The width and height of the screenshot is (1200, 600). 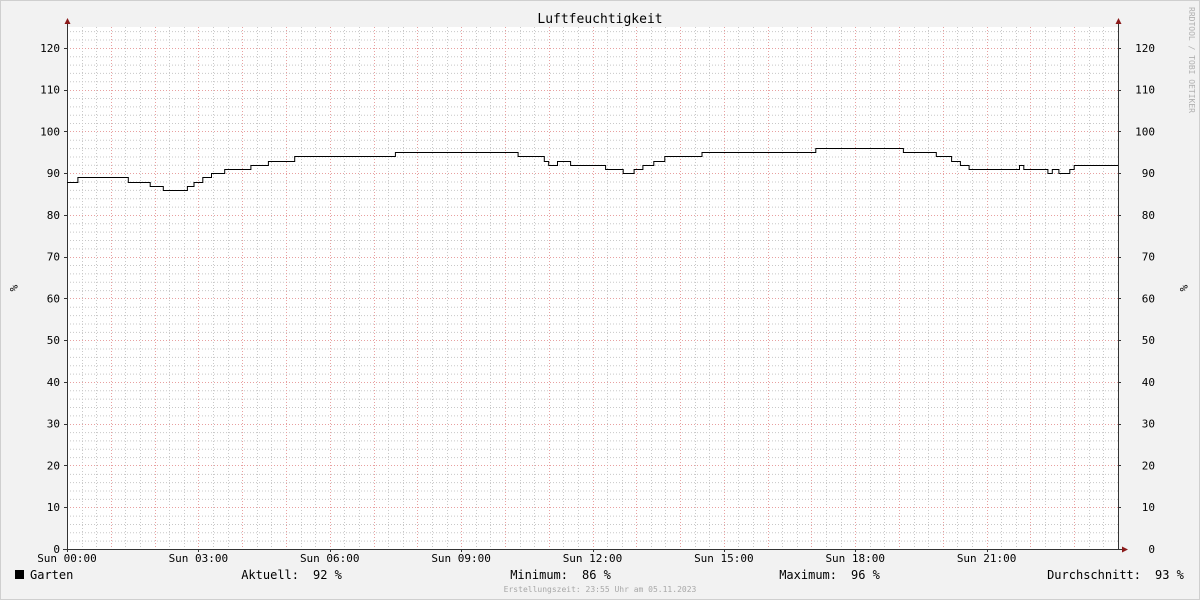 I want to click on stat-maximum-value: 96 %, so click(x=866, y=575).